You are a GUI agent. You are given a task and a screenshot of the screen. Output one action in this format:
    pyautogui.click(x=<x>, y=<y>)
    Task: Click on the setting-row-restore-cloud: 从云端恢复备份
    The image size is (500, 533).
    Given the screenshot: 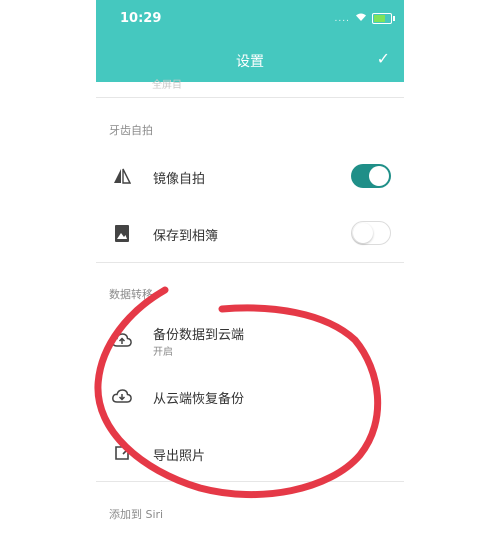 What is the action you would take?
    pyautogui.click(x=250, y=396)
    